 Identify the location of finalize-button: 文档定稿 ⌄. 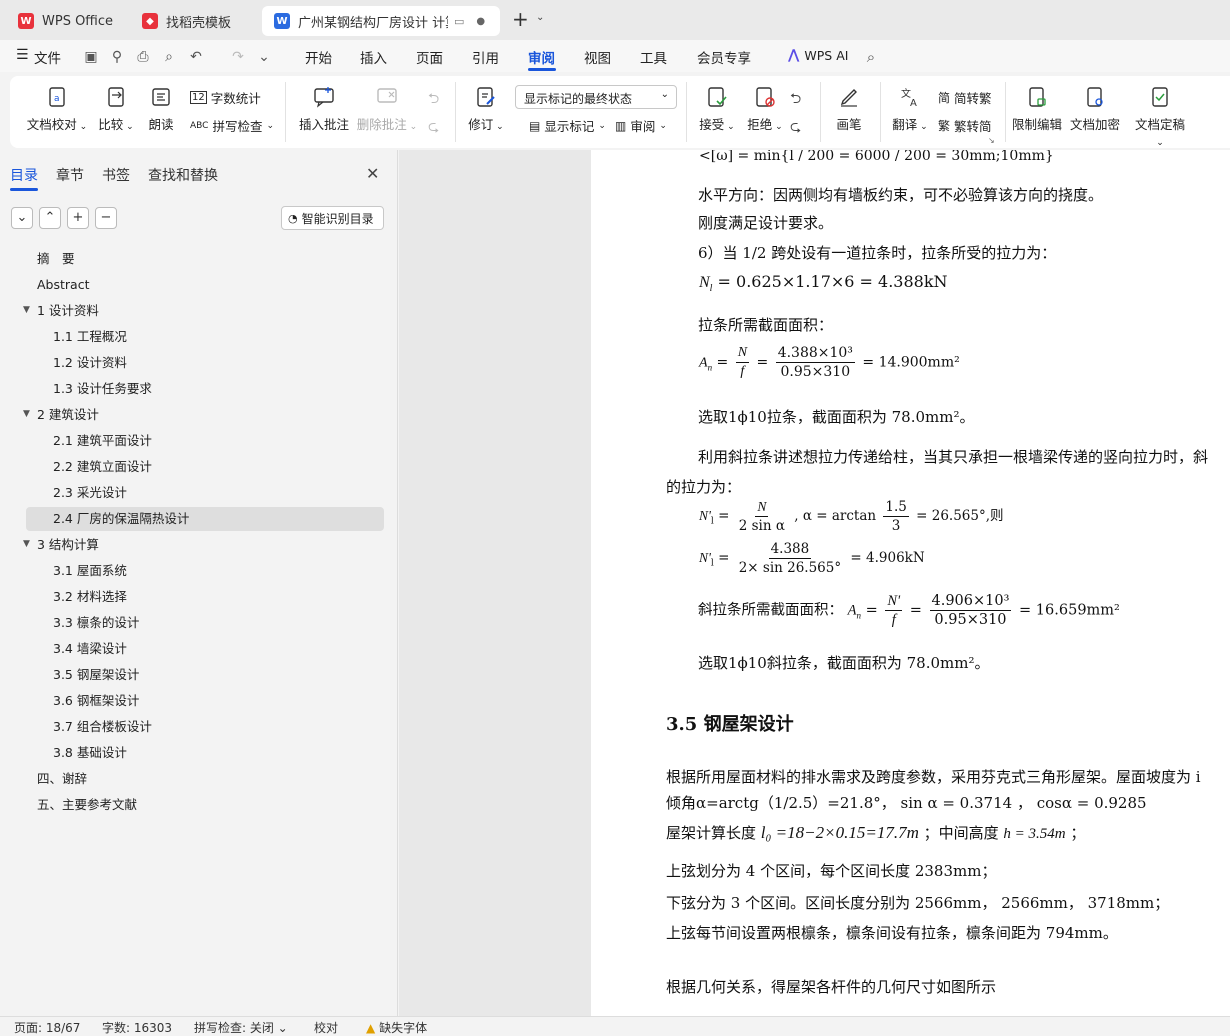
(1160, 117).